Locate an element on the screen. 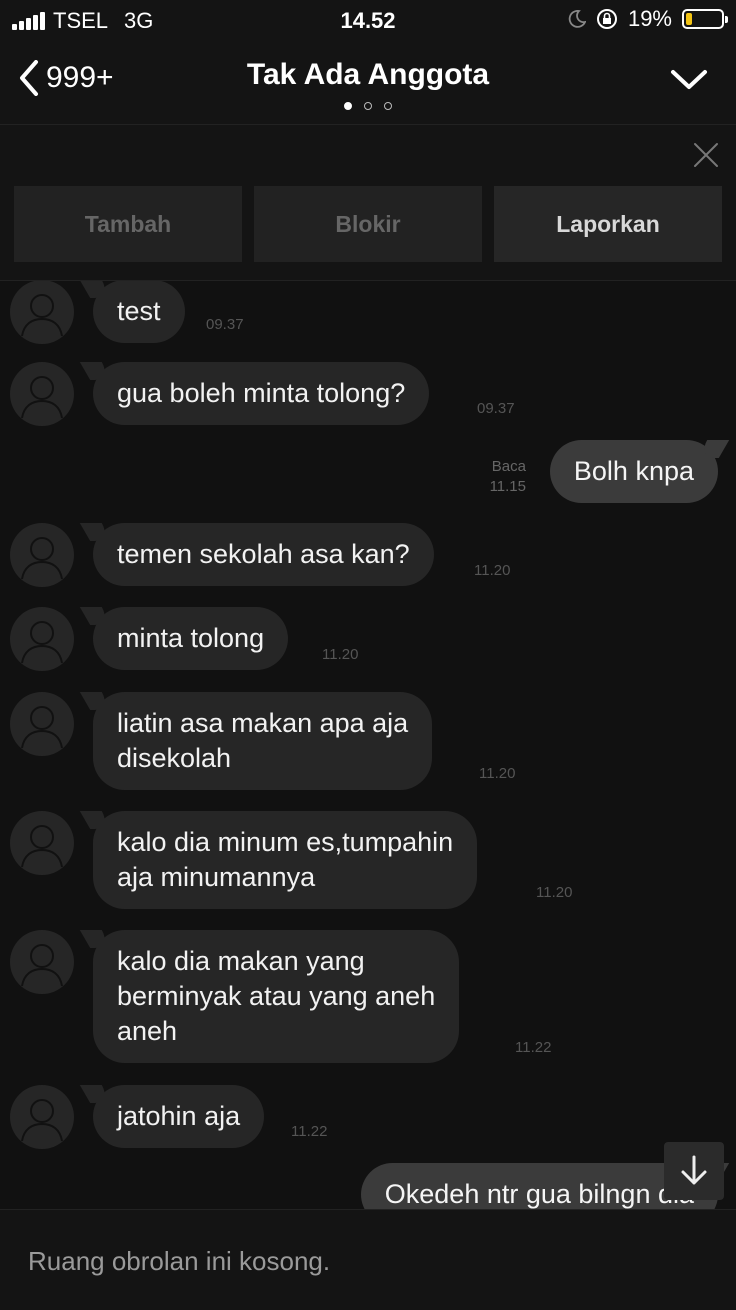  report-button: Laporkan is located at coordinates (608, 224).